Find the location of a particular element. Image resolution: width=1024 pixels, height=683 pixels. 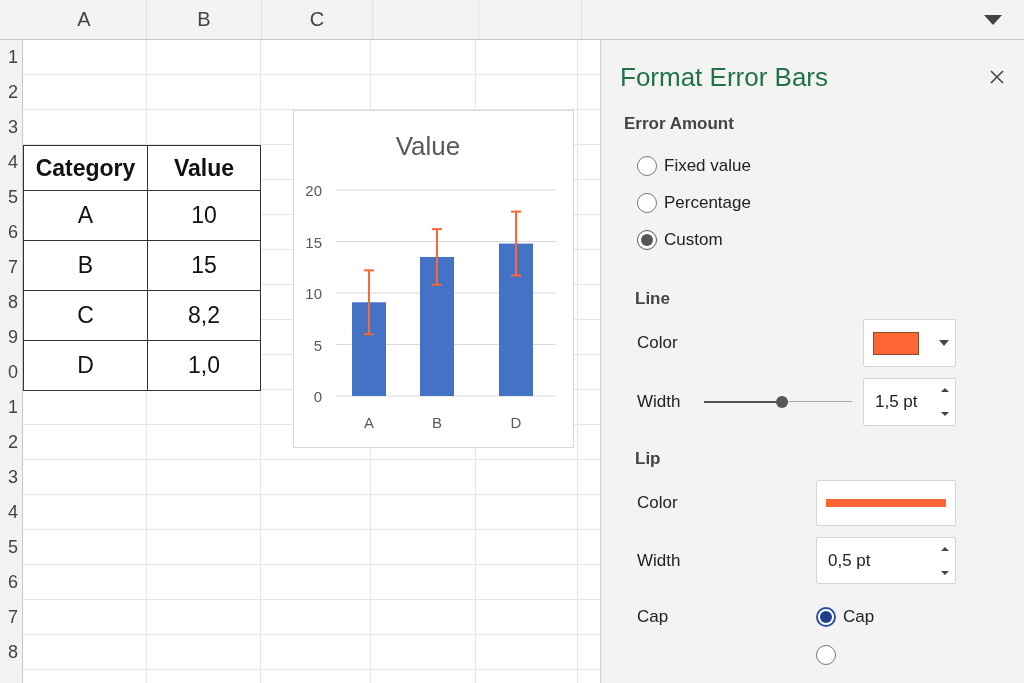

row-header: 9 is located at coordinates (11, 337).